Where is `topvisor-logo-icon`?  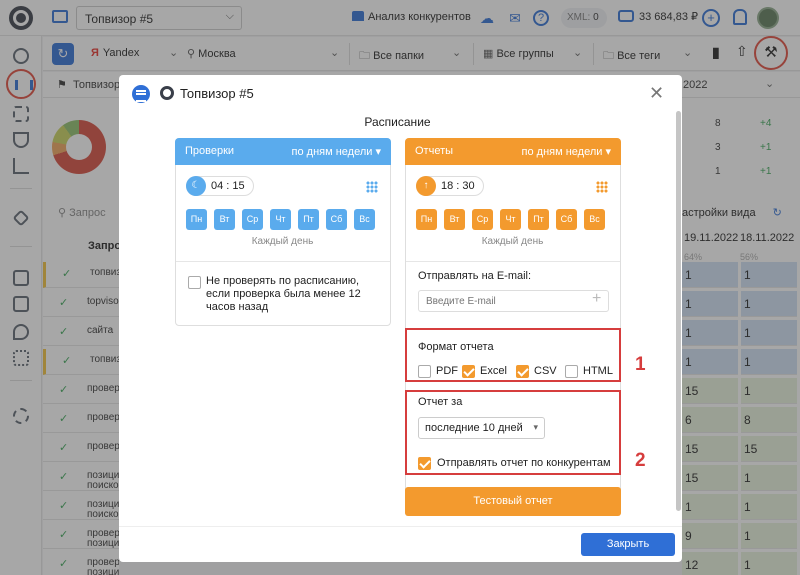 topvisor-logo-icon is located at coordinates (167, 93).